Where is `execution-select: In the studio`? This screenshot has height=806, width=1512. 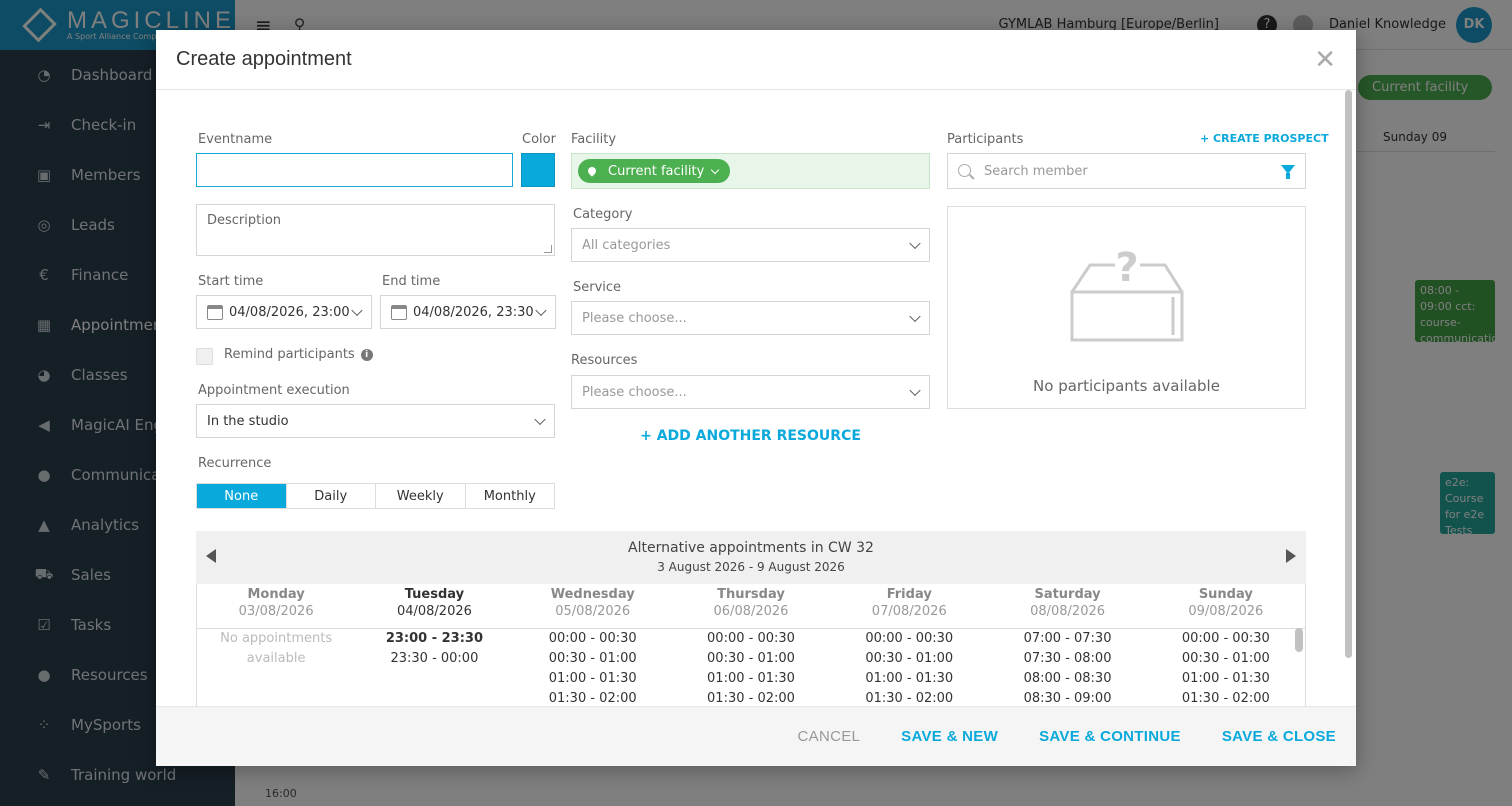 execution-select: In the studio is located at coordinates (375, 421).